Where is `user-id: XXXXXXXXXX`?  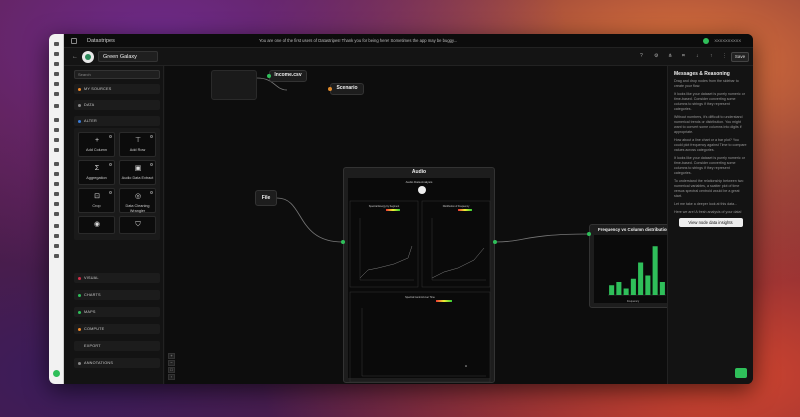 user-id: XXXXXXXXXX is located at coordinates (727, 40).